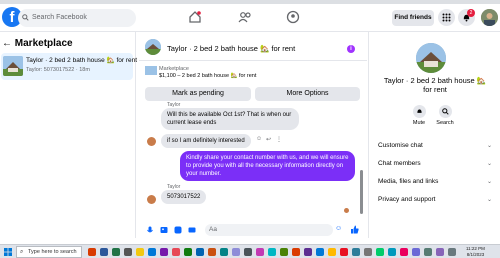 This screenshot has width=500, height=258. Describe the element at coordinates (307, 94) in the screenshot. I see `more-options-button: More Options` at that location.